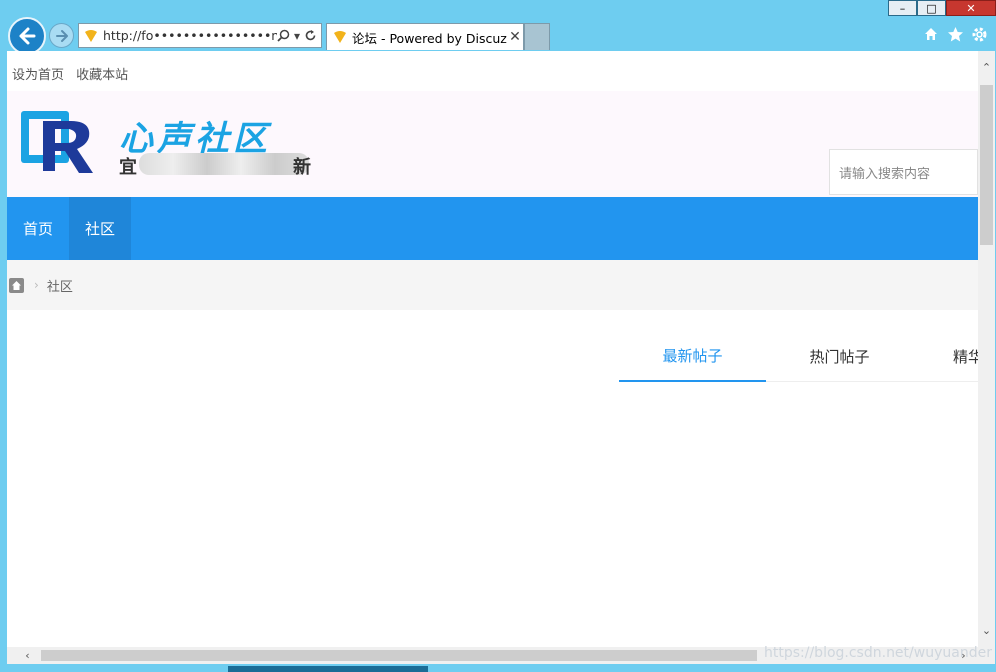  What do you see at coordinates (492, 71) in the screenshot?
I see `top-links-bar: 设为首页 收藏本站` at bounding box center [492, 71].